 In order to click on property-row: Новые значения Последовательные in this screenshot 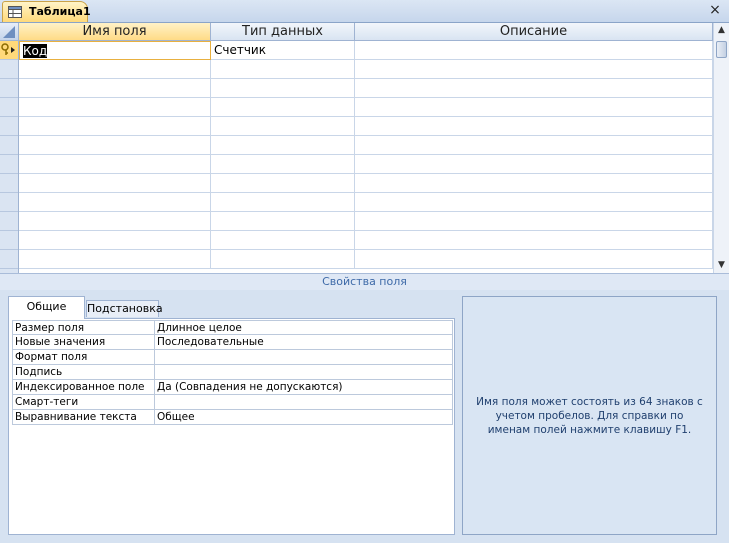, I will do `click(232, 342)`.